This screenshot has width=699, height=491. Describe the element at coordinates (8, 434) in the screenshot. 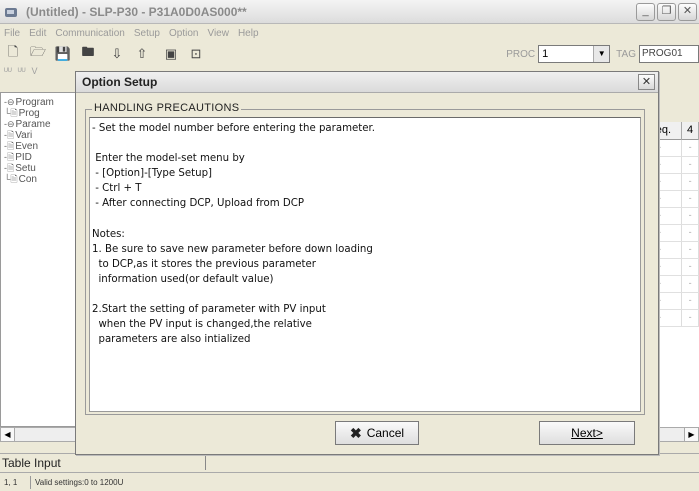

I see `chevron-left-icon: ◀` at that location.